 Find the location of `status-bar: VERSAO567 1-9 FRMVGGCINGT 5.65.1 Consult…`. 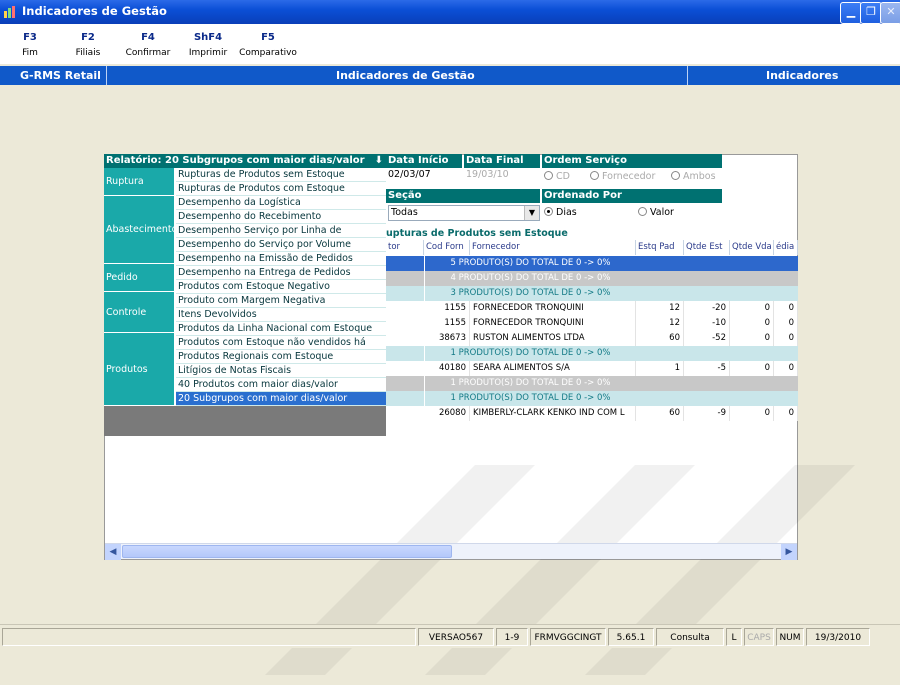

status-bar: VERSAO567 1-9 FRMVGGCINGT 5.65.1 Consult… is located at coordinates (450, 636).